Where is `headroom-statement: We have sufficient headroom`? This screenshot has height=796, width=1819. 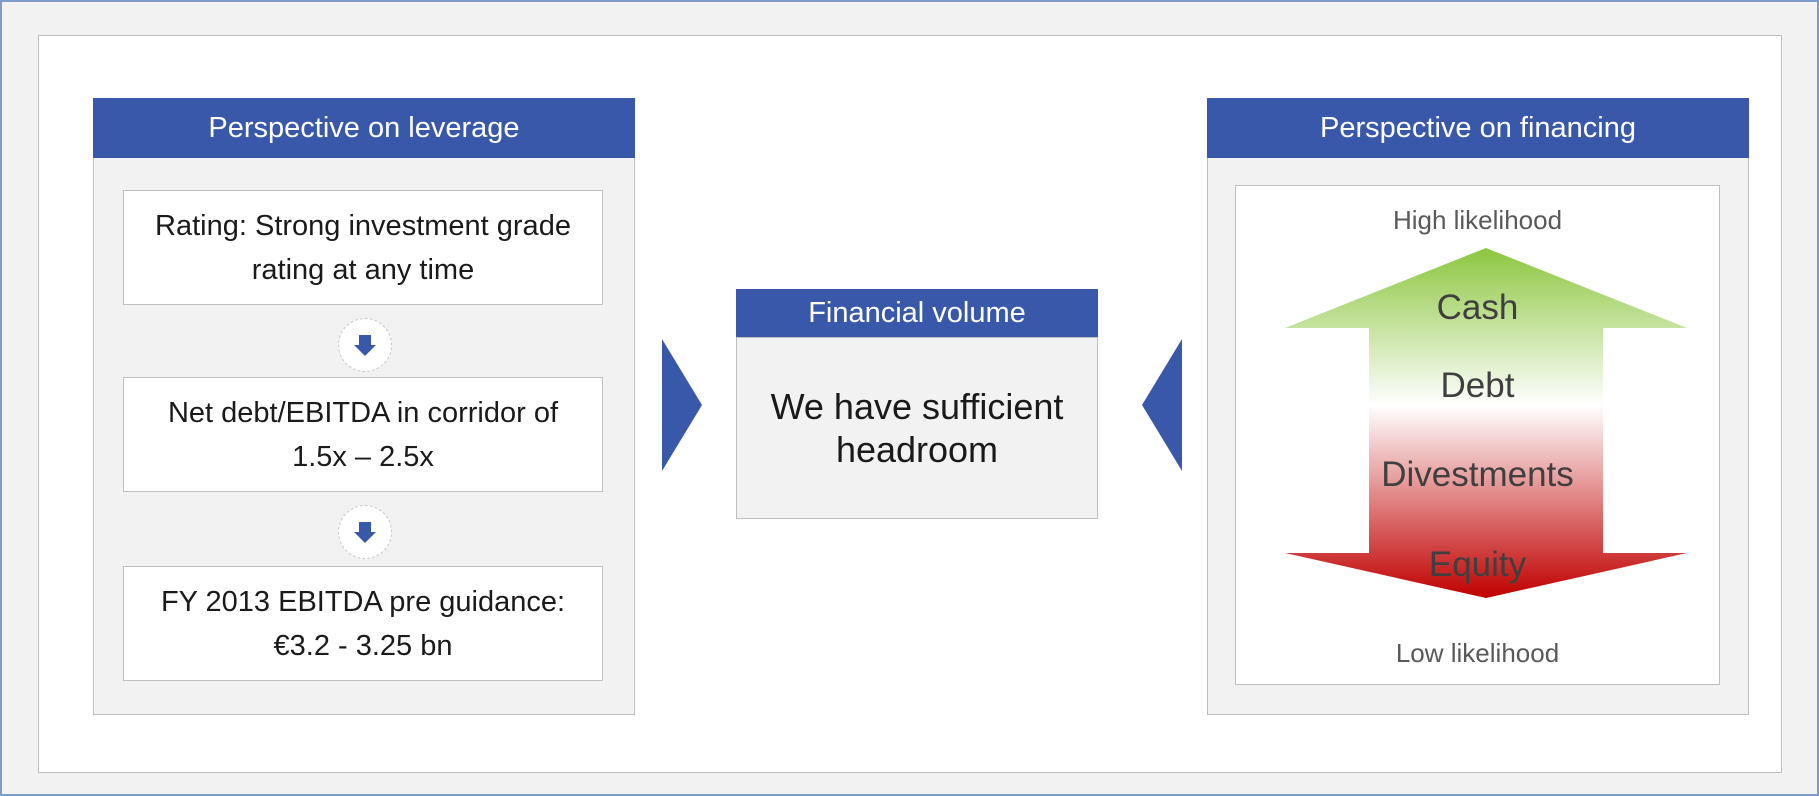
headroom-statement: We have sufficient headroom is located at coordinates (917, 428).